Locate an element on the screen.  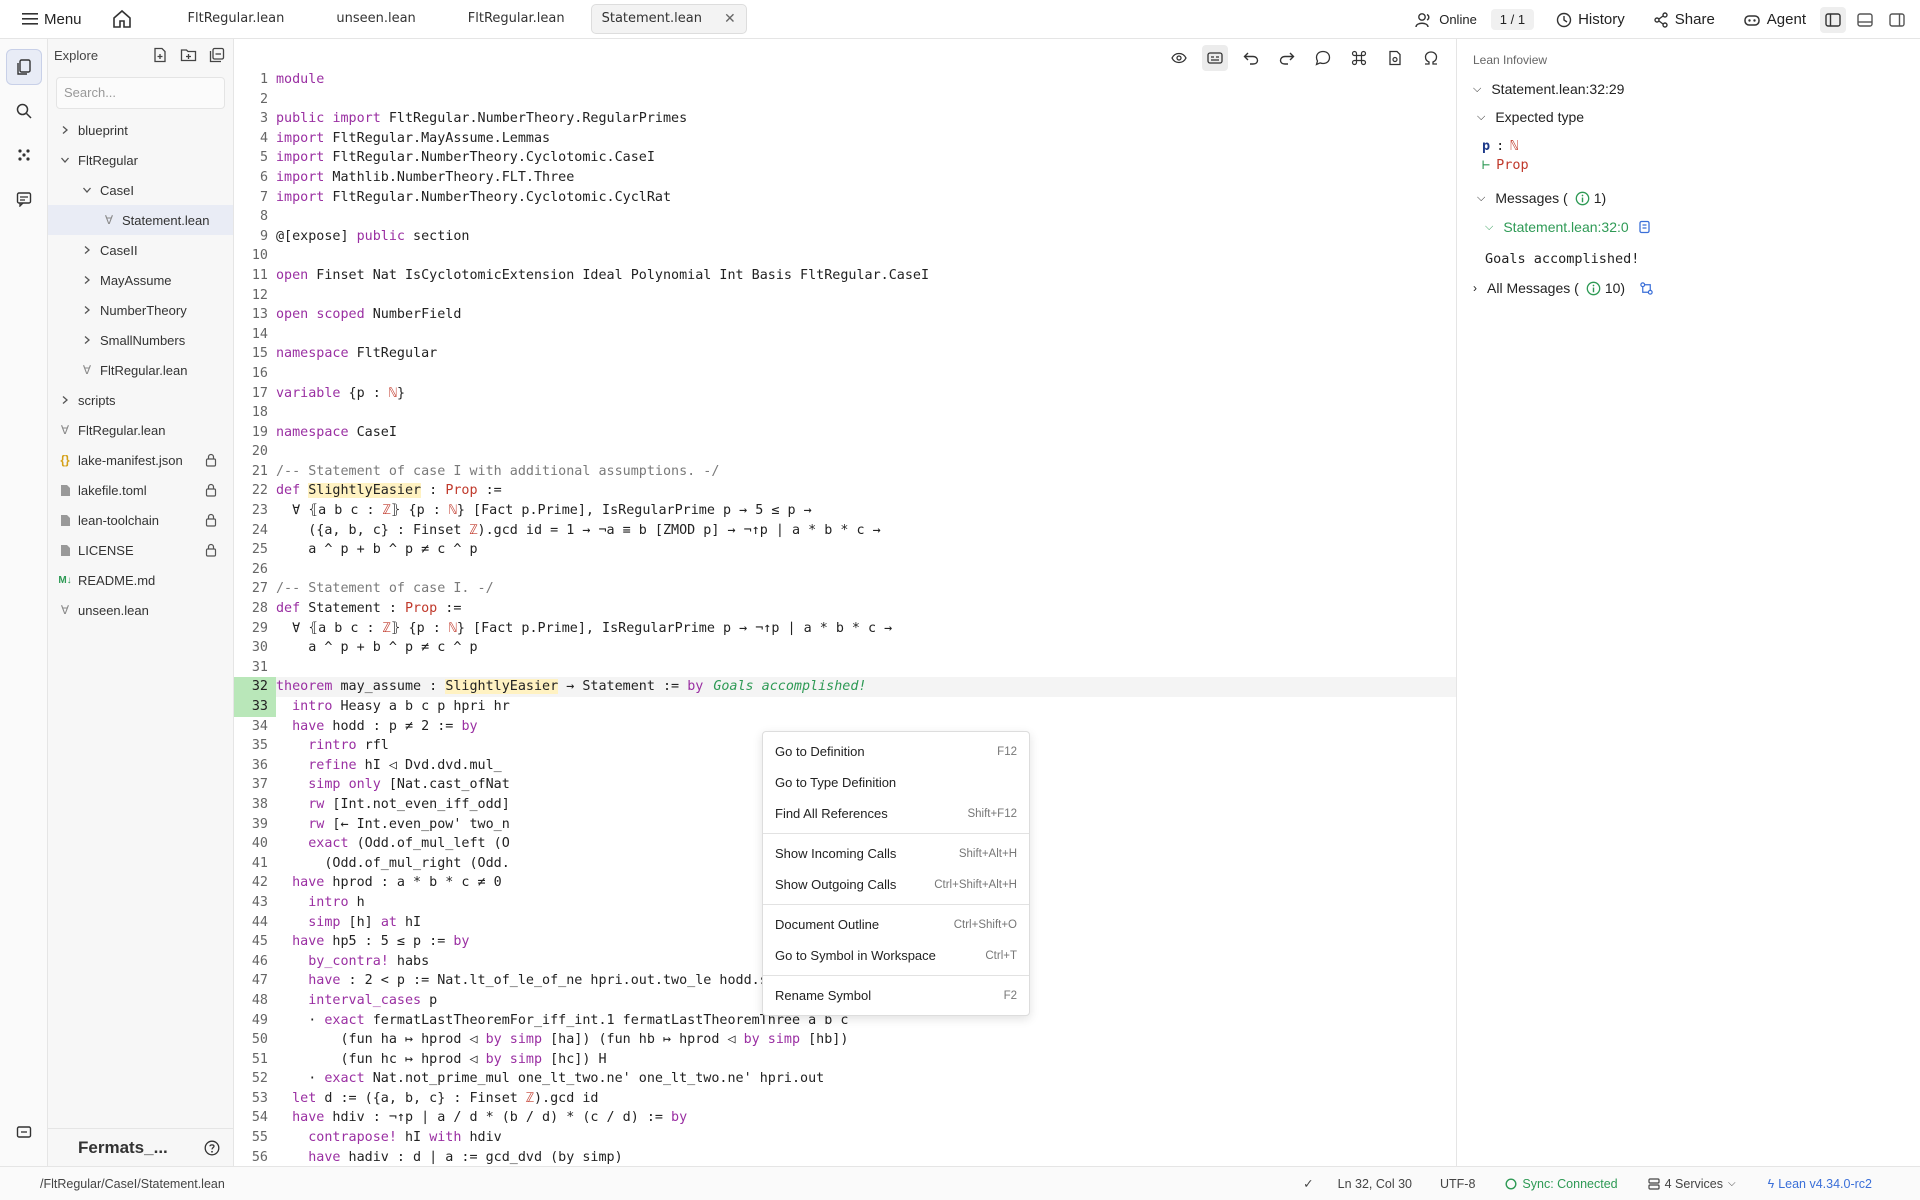
tree-item: MayAssume is located at coordinates (140, 280).